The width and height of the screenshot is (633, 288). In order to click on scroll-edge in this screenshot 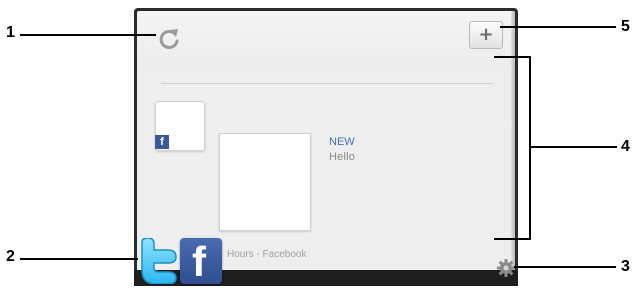, I will do `click(513, 143)`.